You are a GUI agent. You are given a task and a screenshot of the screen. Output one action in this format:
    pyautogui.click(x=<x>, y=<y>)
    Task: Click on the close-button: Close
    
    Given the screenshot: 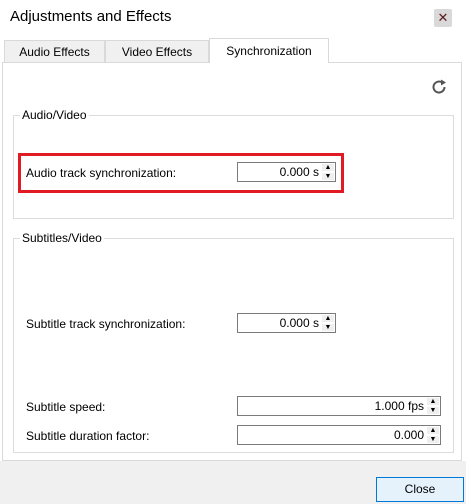 What is the action you would take?
    pyautogui.click(x=420, y=489)
    